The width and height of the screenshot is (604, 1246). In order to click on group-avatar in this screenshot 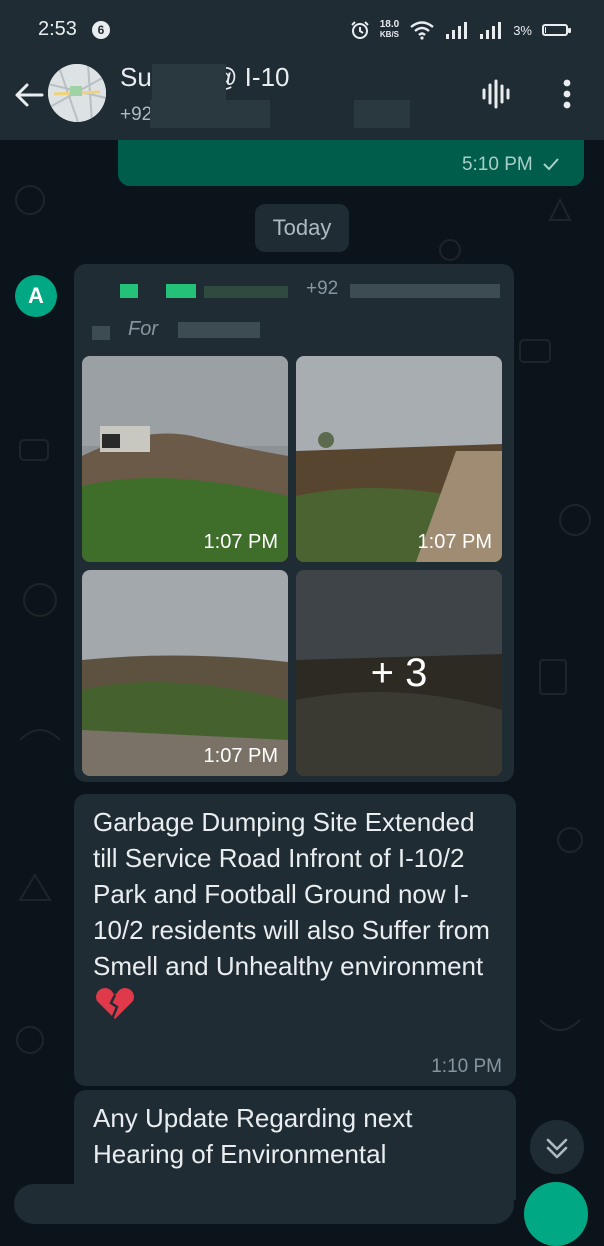, I will do `click(77, 93)`.